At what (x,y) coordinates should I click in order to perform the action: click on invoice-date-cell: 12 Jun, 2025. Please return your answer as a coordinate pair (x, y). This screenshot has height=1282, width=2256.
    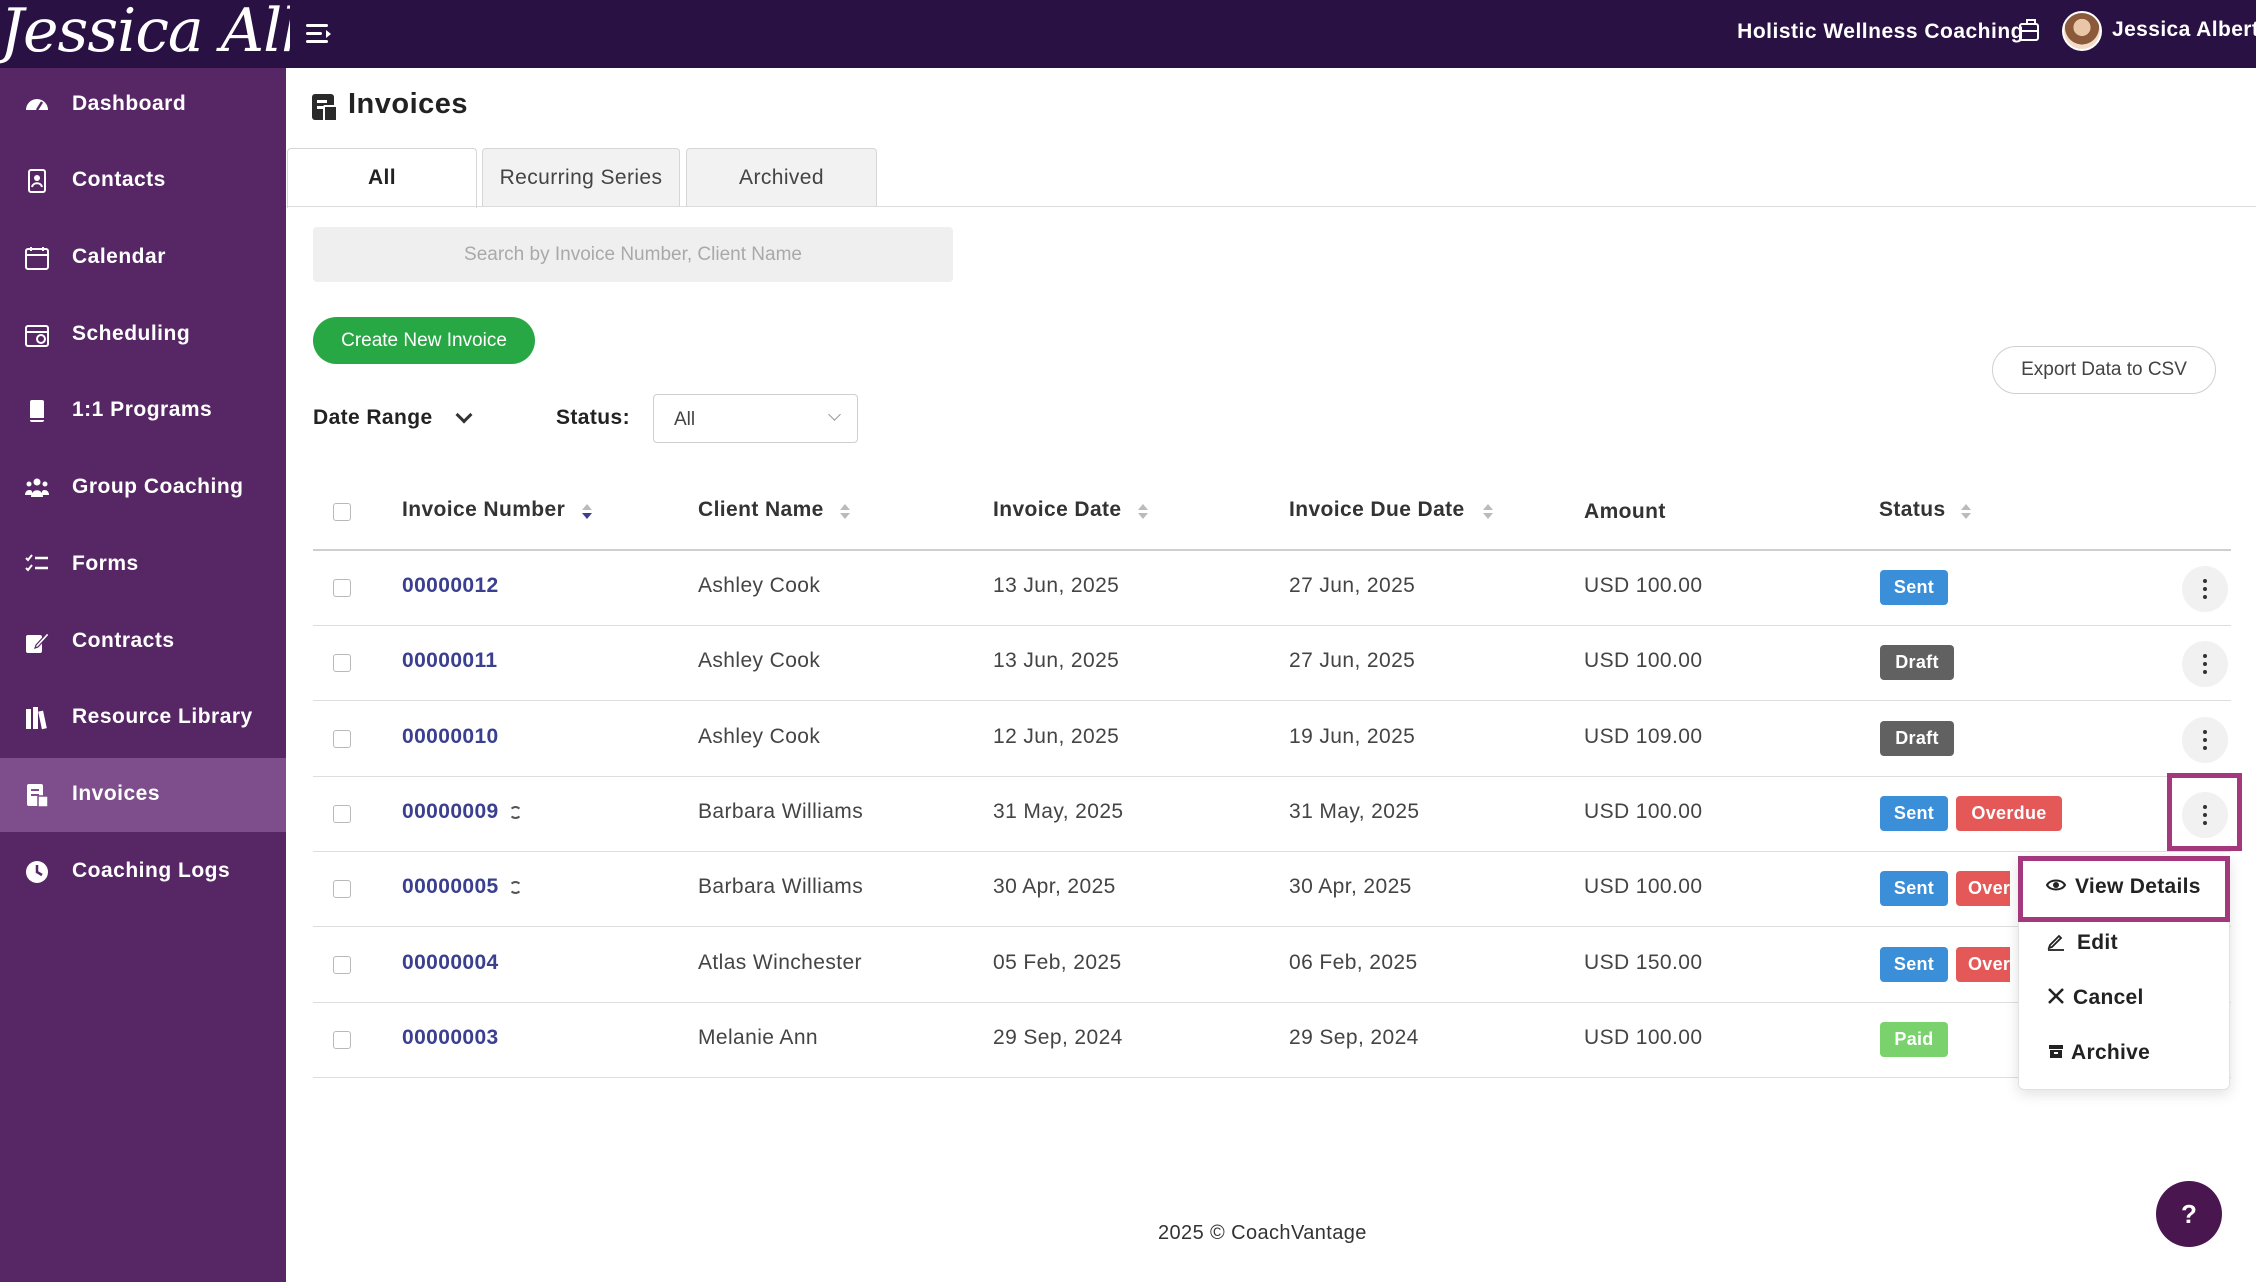
    Looking at the image, I should click on (1056, 736).